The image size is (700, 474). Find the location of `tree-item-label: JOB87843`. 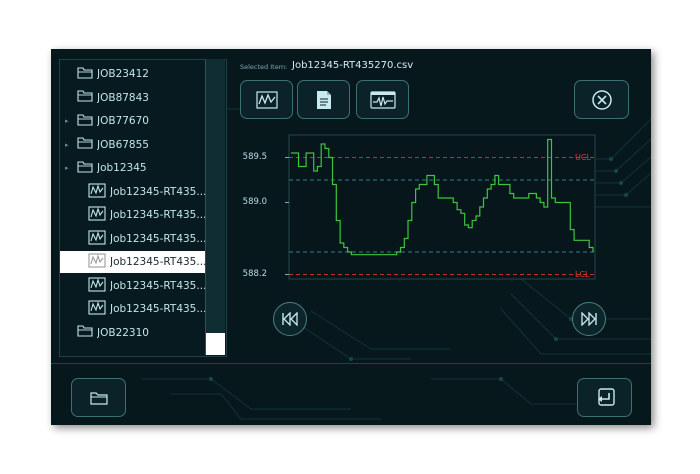

tree-item-label: JOB87843 is located at coordinates (123, 97).